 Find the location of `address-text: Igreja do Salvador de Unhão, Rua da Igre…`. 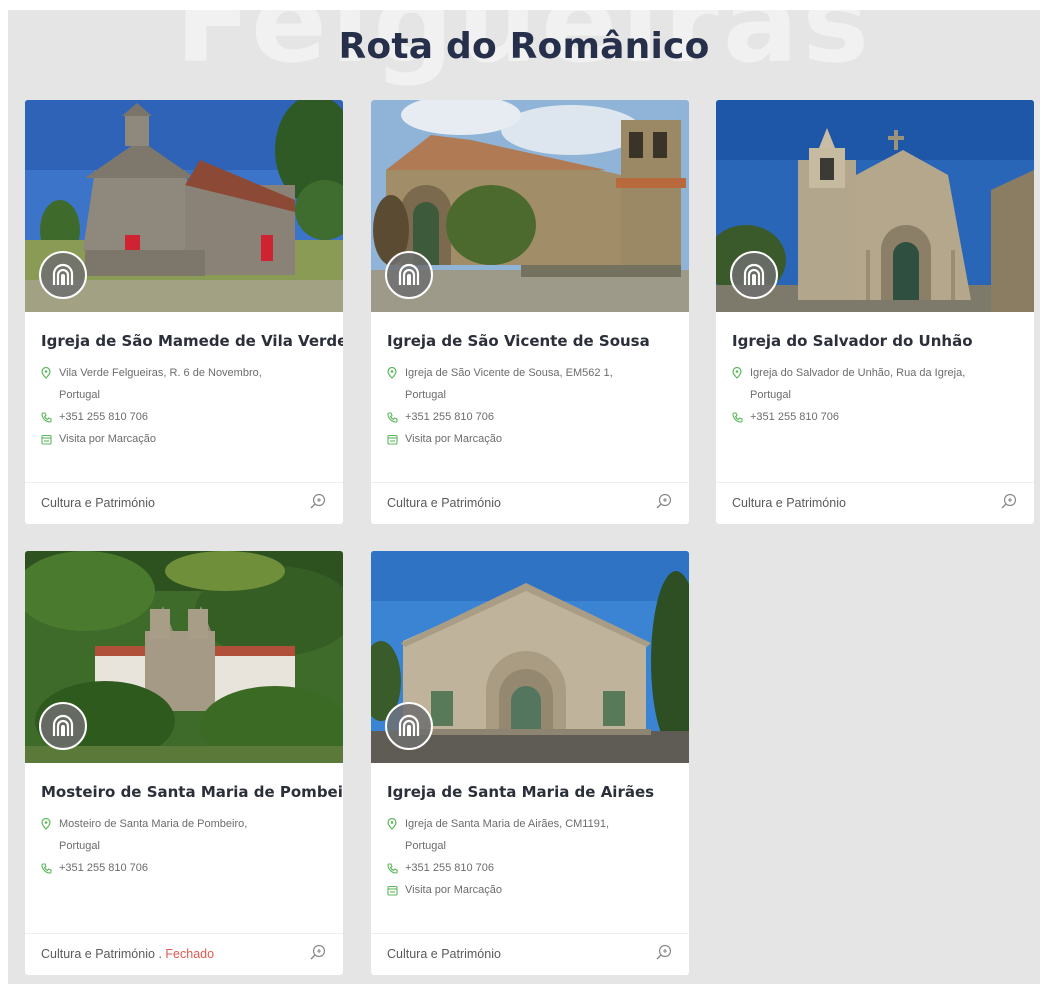

address-text: Igreja do Salvador de Unhão, Rua da Igre… is located at coordinates (858, 384).